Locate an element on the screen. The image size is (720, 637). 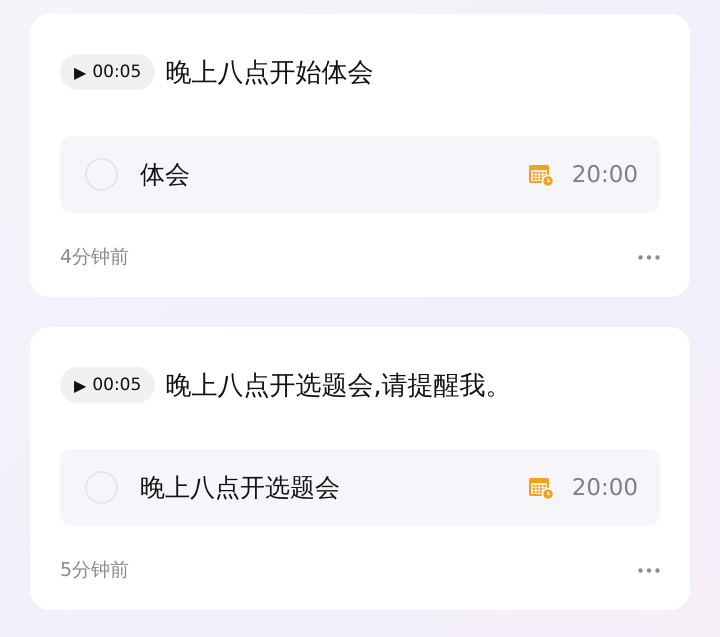
task-item: 体会 20:00 is located at coordinates (360, 174).